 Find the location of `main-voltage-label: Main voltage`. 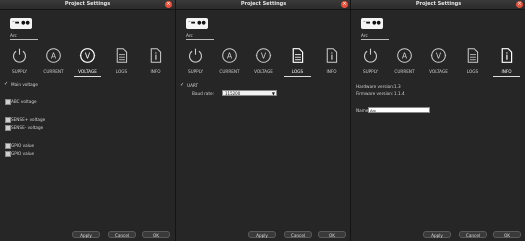

main-voltage-label: Main voltage is located at coordinates (24, 84).